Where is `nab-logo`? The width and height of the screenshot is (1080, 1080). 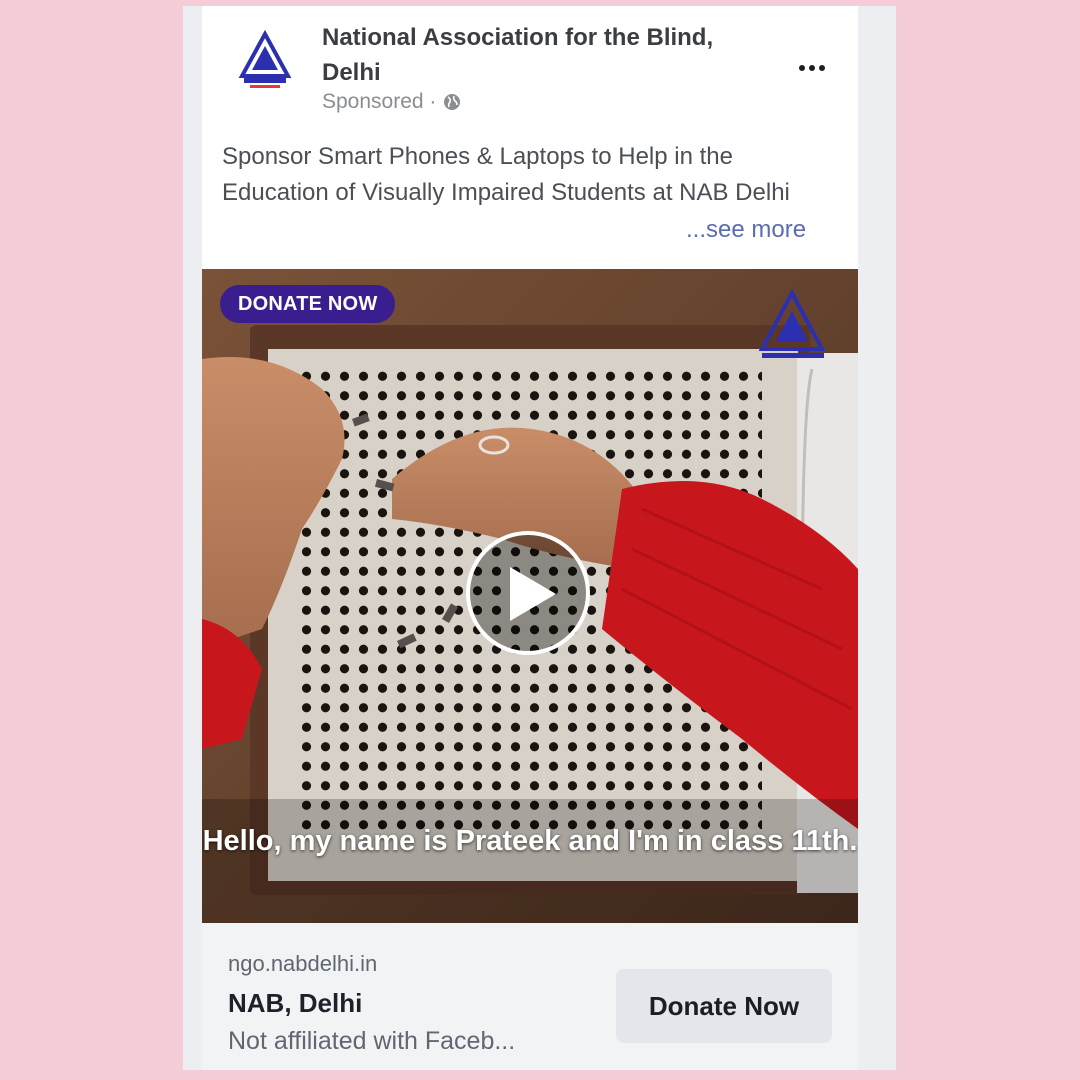 nab-logo is located at coordinates (265, 60).